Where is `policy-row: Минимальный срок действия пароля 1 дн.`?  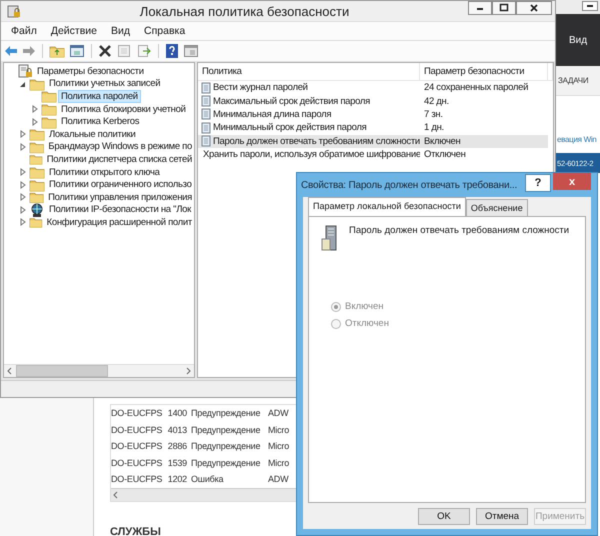
policy-row: Минимальный срок действия пароля 1 дн. is located at coordinates (373, 128).